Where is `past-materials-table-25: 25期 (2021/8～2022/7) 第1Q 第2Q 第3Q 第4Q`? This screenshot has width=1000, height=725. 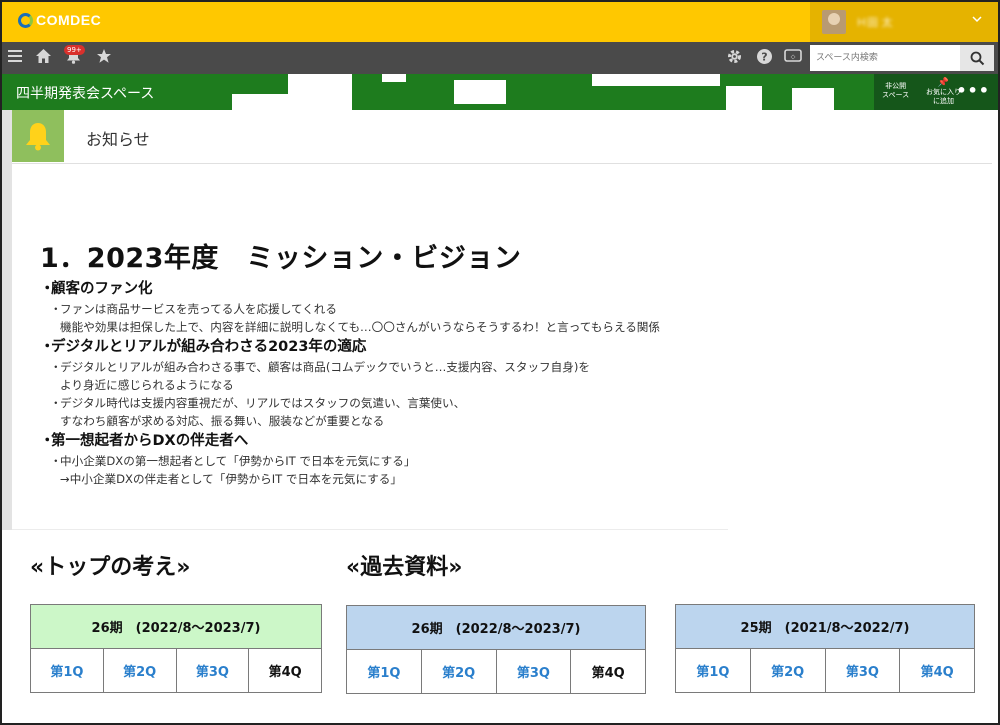
past-materials-table-25: 25期 (2021/8～2022/7) 第1Q 第2Q 第3Q 第4Q is located at coordinates (825, 648).